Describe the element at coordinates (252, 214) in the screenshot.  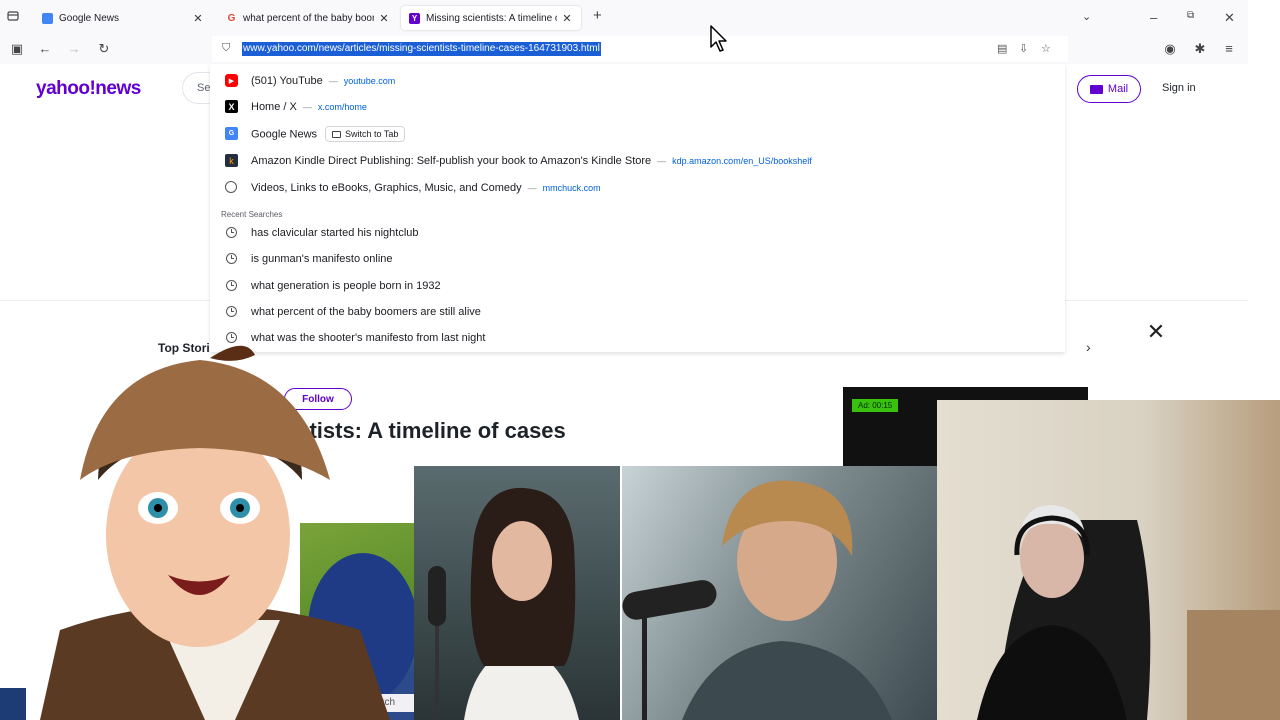
I see `recent-searches-heading: Recent Searches` at that location.